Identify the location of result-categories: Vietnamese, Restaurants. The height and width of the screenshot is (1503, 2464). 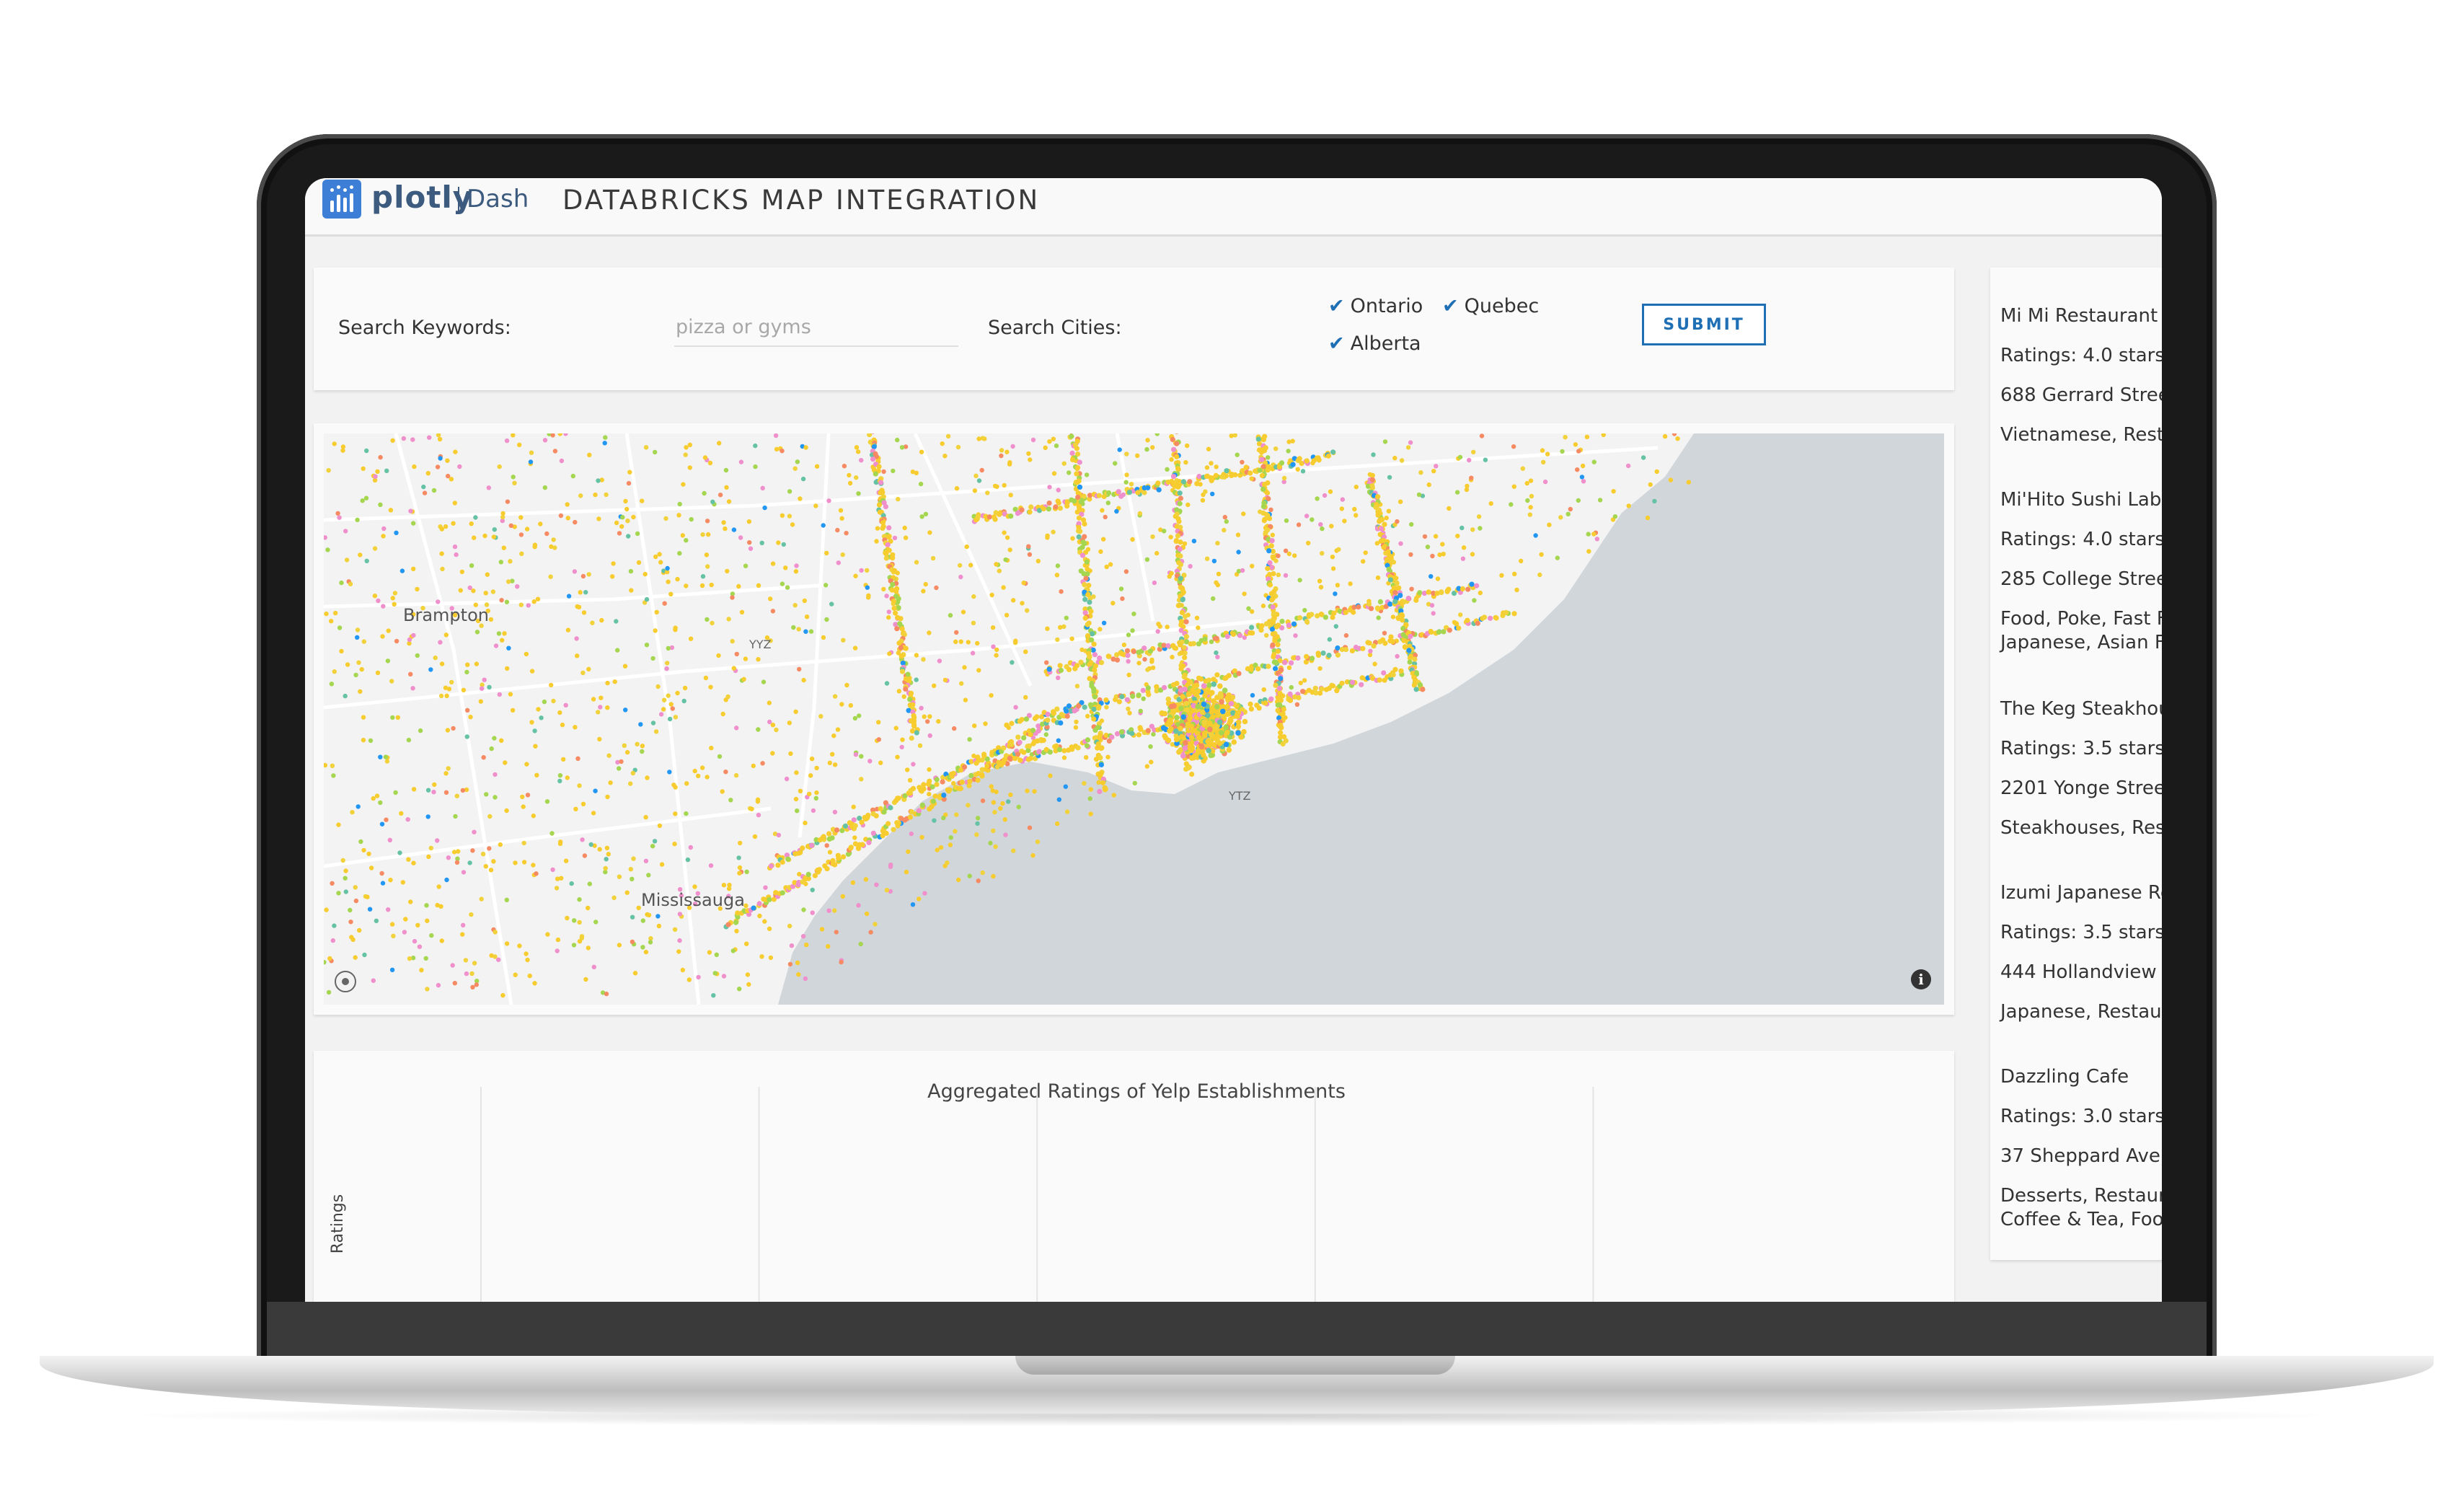
(2081, 435).